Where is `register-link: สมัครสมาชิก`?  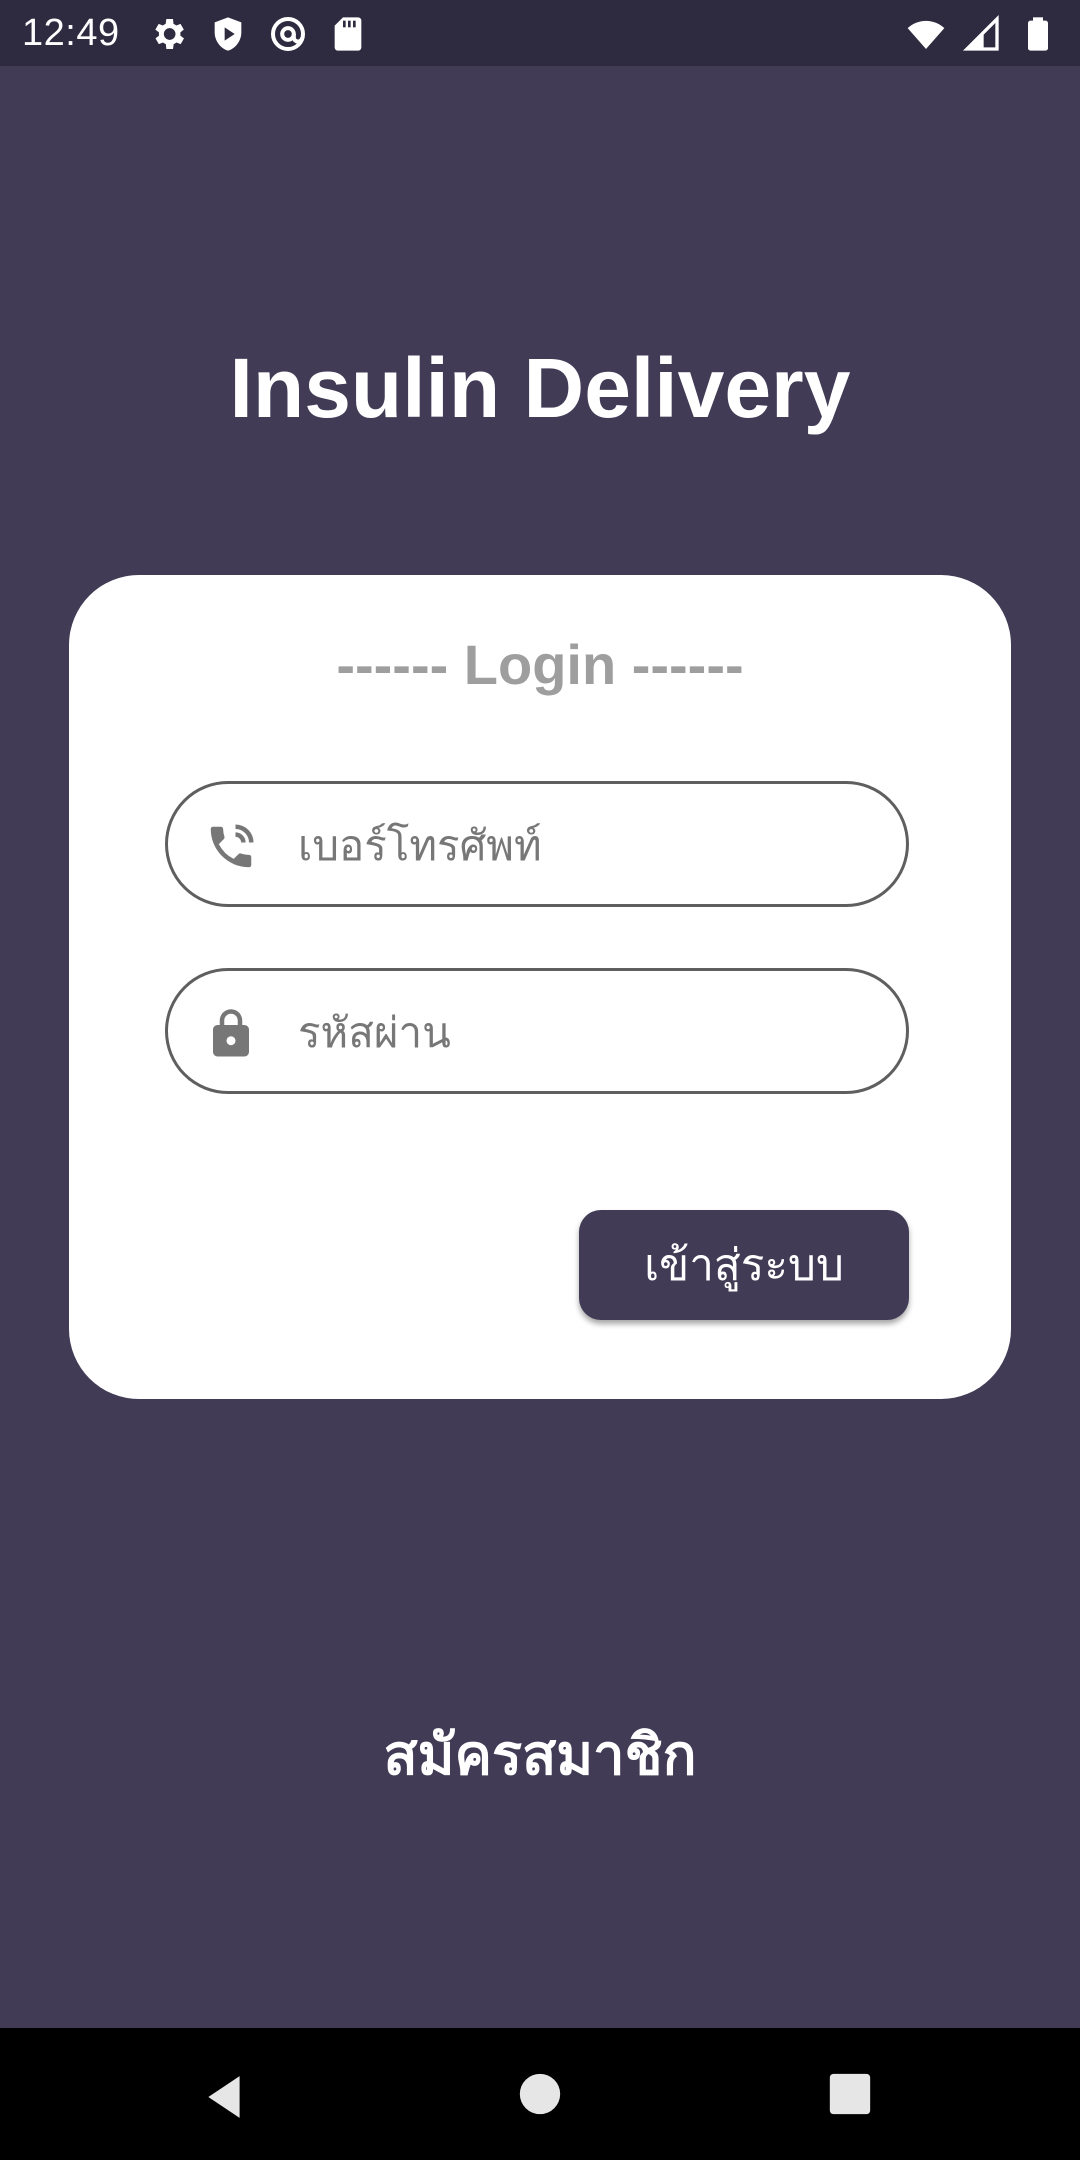 register-link: สมัครสมาชิก is located at coordinates (540, 1754).